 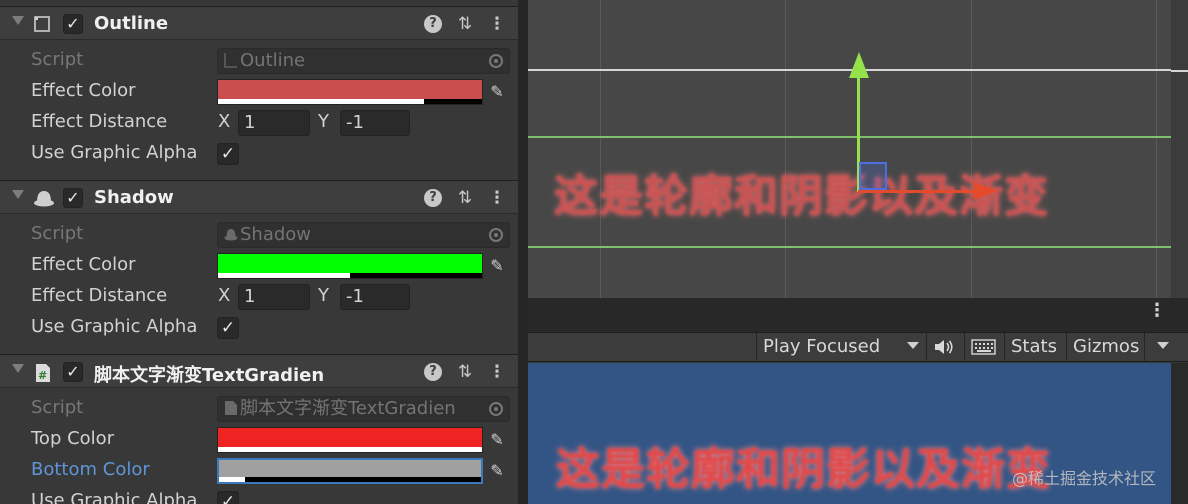 What do you see at coordinates (259, 495) in the screenshot?
I see `gradient-use-graphic-alpha-row: Use Graphic Alpha ✓` at bounding box center [259, 495].